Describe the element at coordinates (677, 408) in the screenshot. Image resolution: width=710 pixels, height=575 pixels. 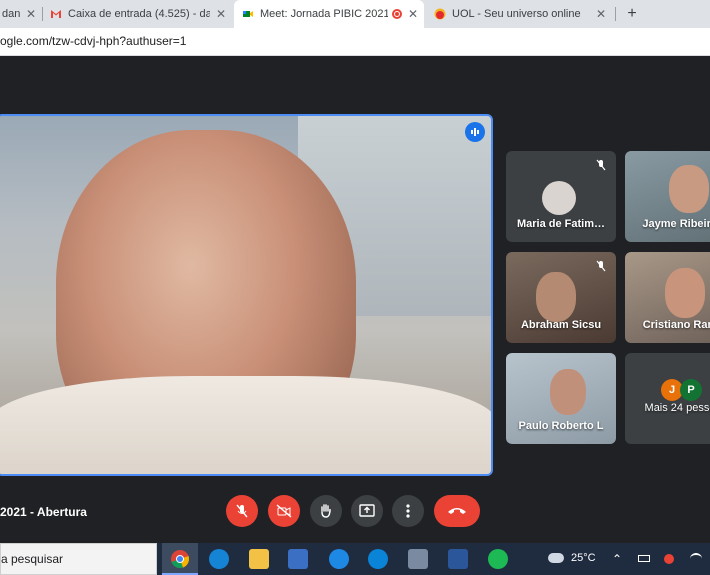
I see `more-participants-label: Mais 24 pesso` at that location.